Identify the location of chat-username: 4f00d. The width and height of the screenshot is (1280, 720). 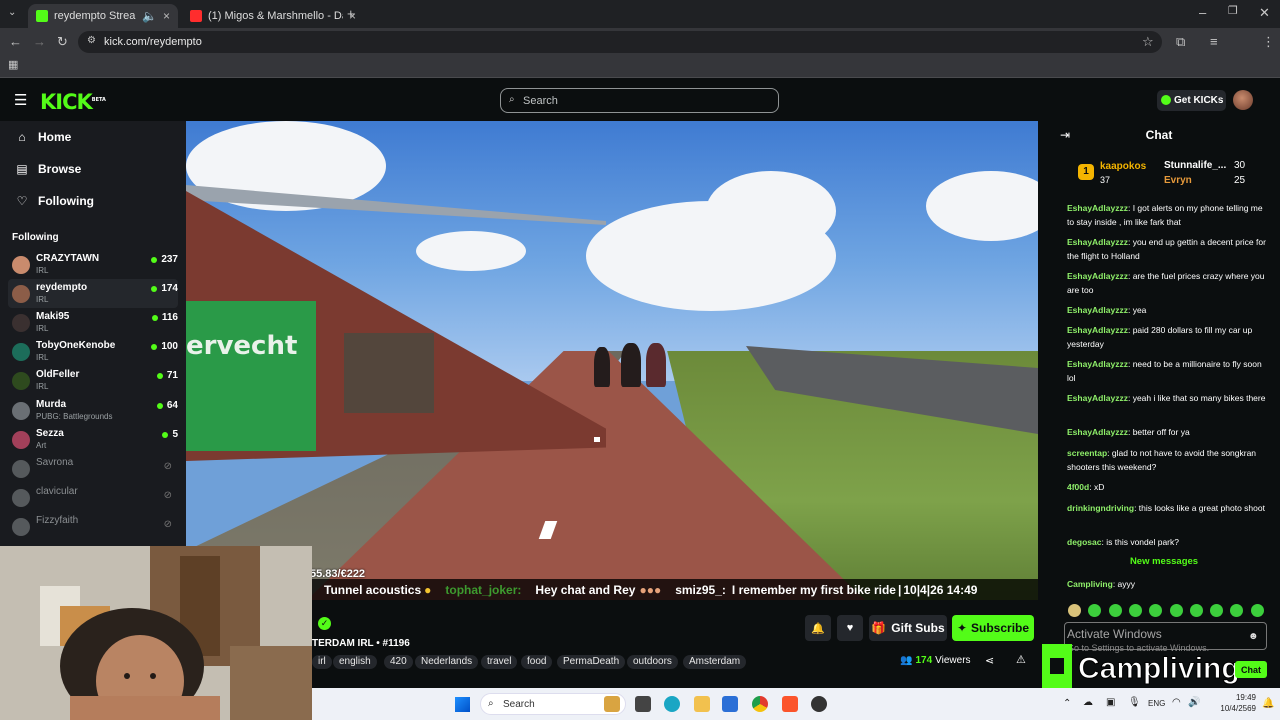
(1078, 487).